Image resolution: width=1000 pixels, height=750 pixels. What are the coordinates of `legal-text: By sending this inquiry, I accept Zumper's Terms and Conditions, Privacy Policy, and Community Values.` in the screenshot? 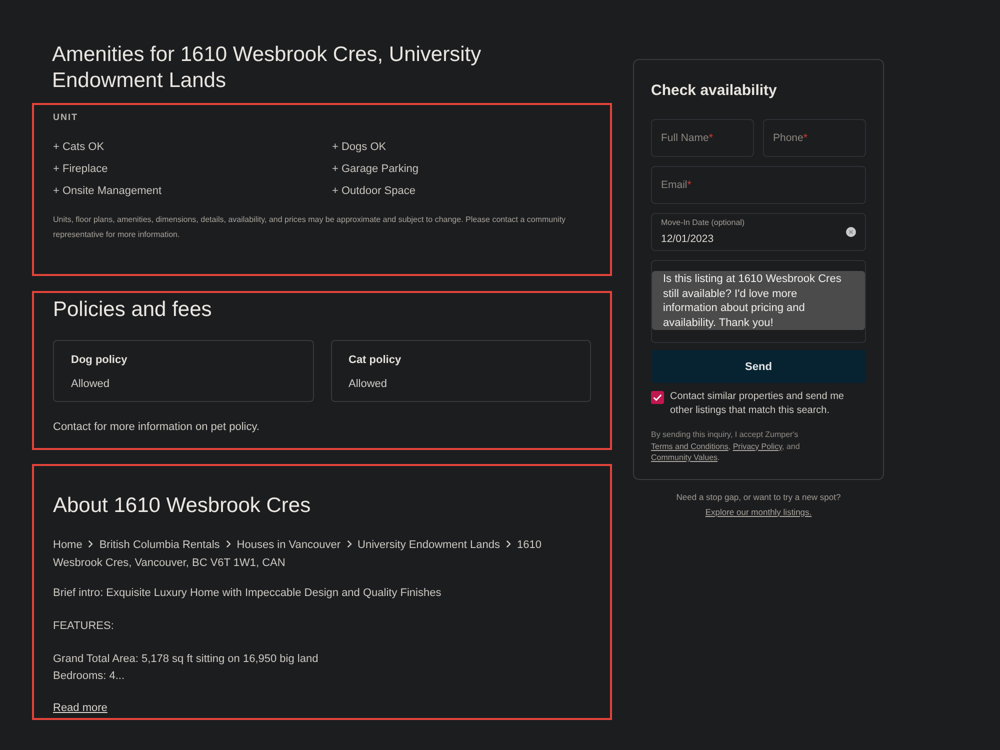 It's located at (726, 446).